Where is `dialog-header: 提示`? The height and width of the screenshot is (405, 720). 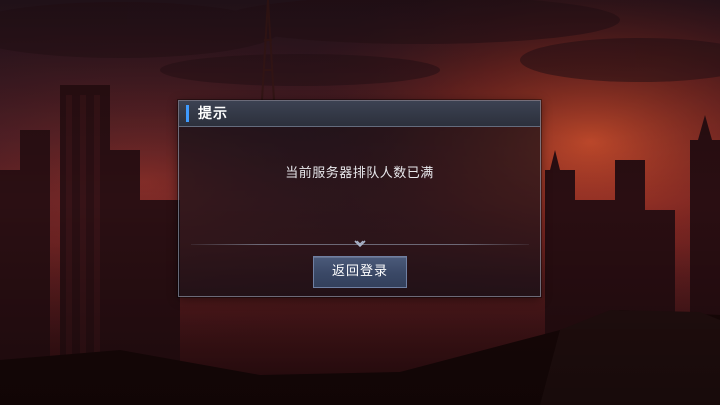 dialog-header: 提示 is located at coordinates (359, 114).